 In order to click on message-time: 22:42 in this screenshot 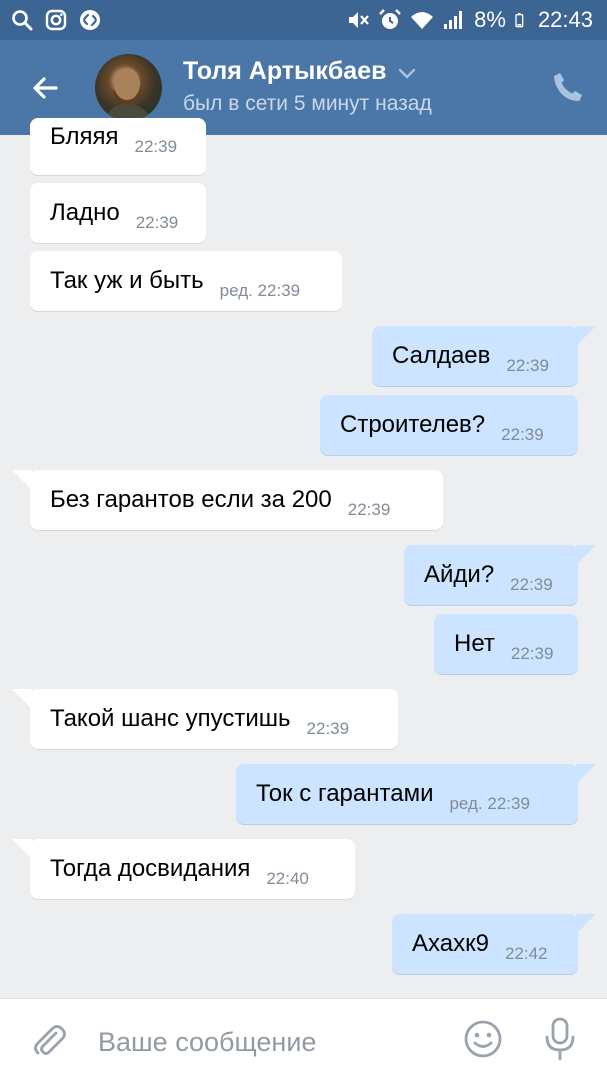, I will do `click(526, 953)`.